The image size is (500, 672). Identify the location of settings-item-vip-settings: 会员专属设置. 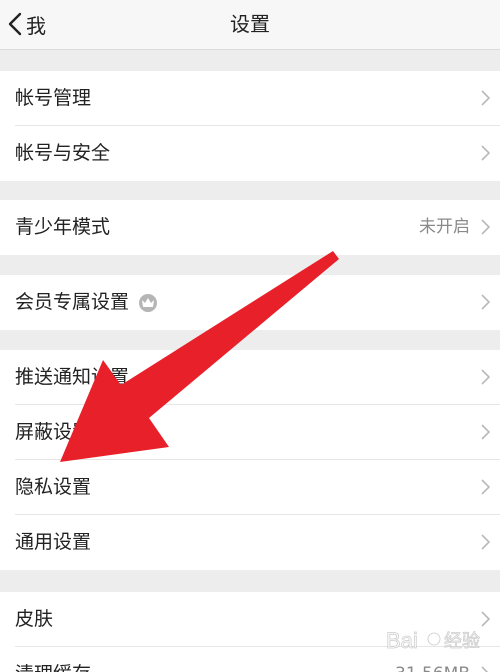
(250, 302).